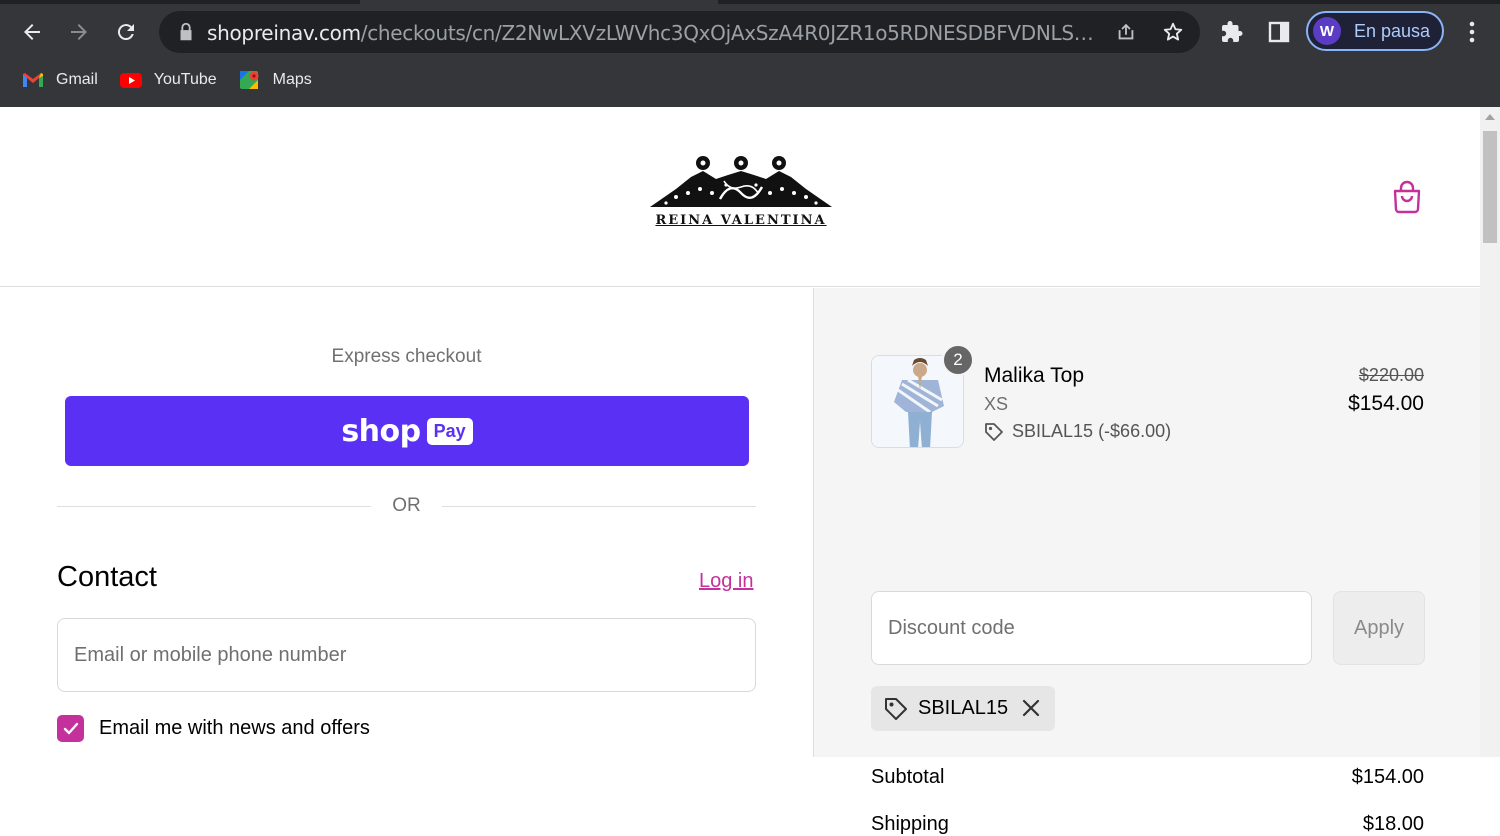 This screenshot has width=1500, height=836. What do you see at coordinates (726, 581) in the screenshot?
I see `login-link: Log in` at bounding box center [726, 581].